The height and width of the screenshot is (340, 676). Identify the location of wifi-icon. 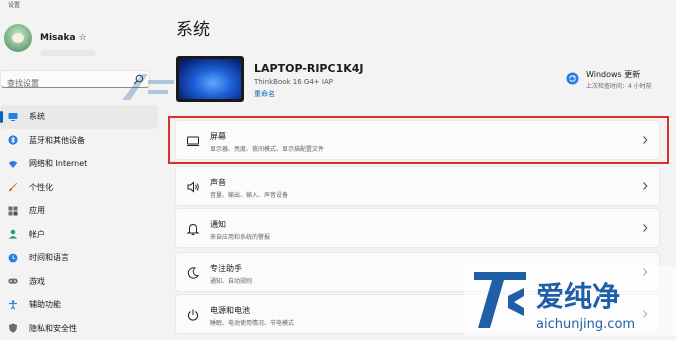
(13, 164).